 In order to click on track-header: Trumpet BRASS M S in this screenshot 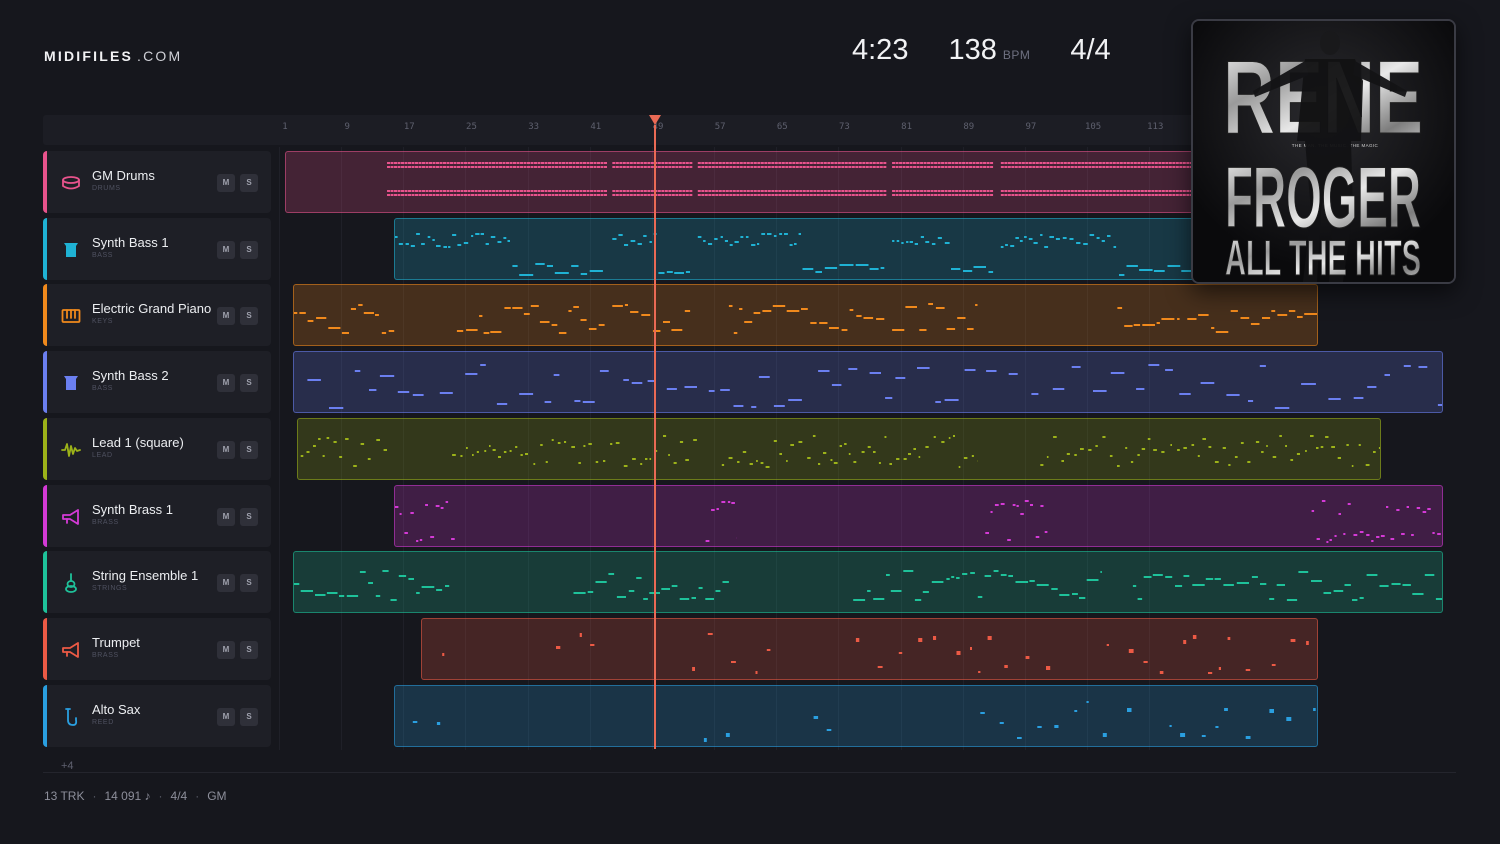, I will do `click(157, 649)`.